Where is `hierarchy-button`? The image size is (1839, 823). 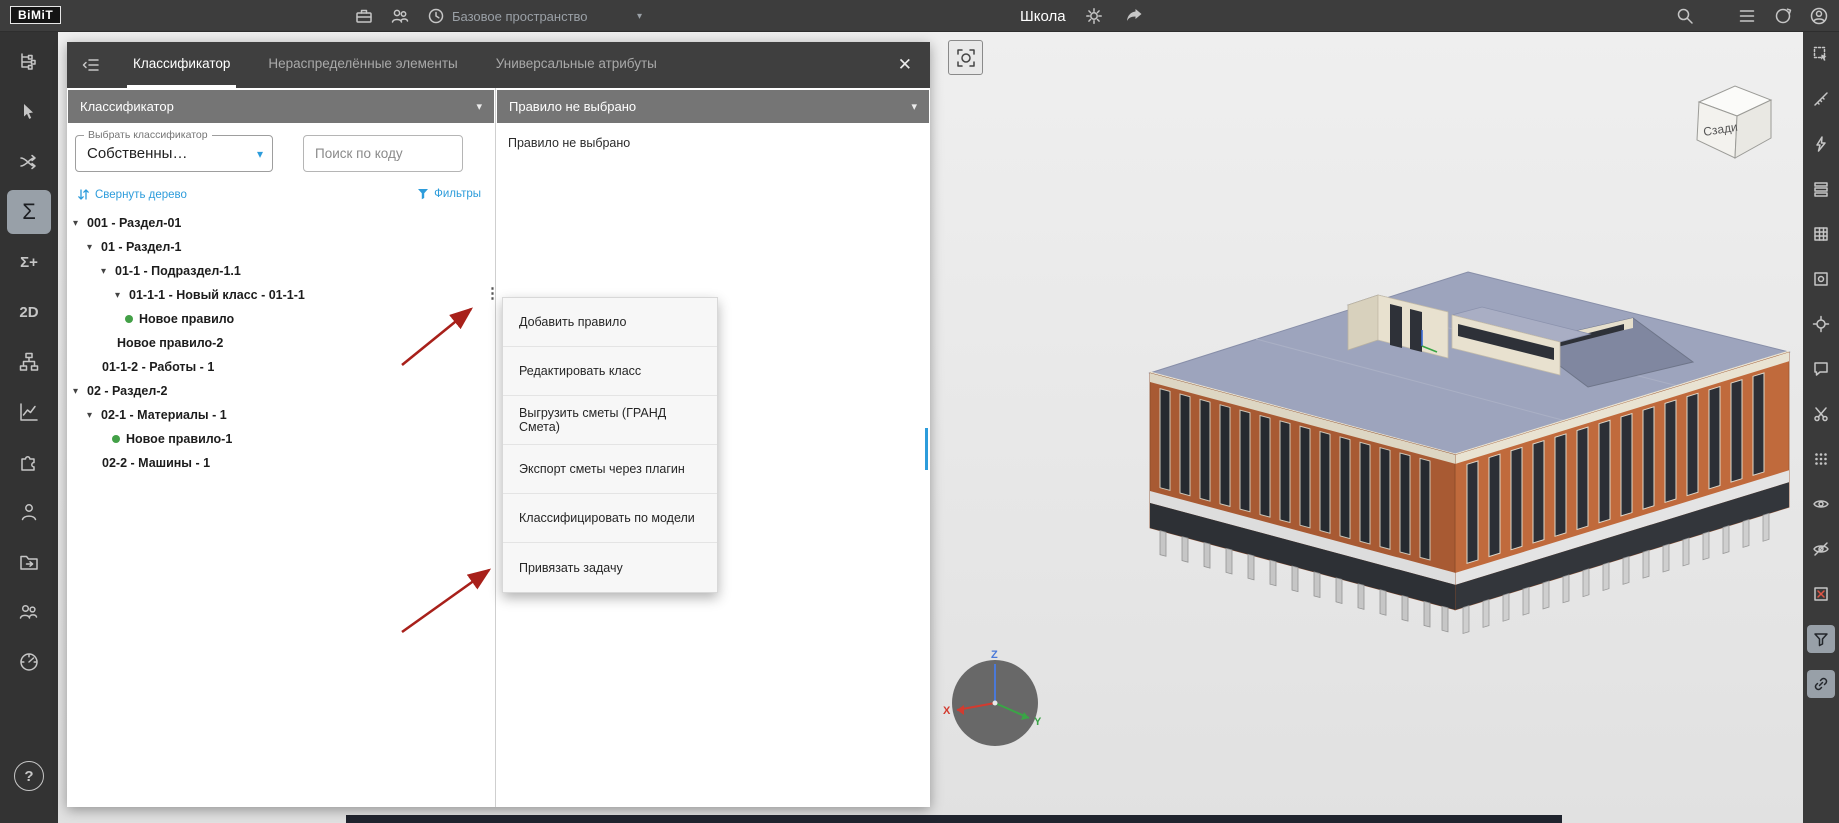
hierarchy-button is located at coordinates (29, 362).